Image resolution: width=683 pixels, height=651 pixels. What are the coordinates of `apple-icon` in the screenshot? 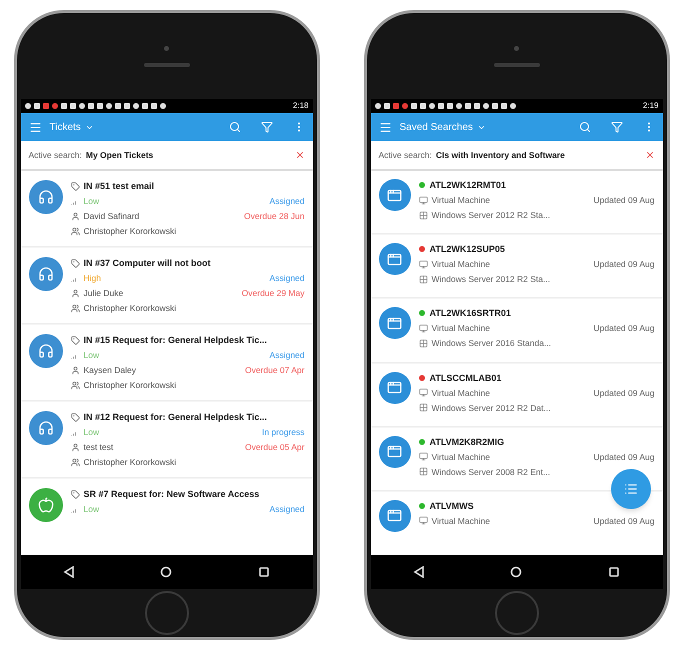 It's located at (46, 505).